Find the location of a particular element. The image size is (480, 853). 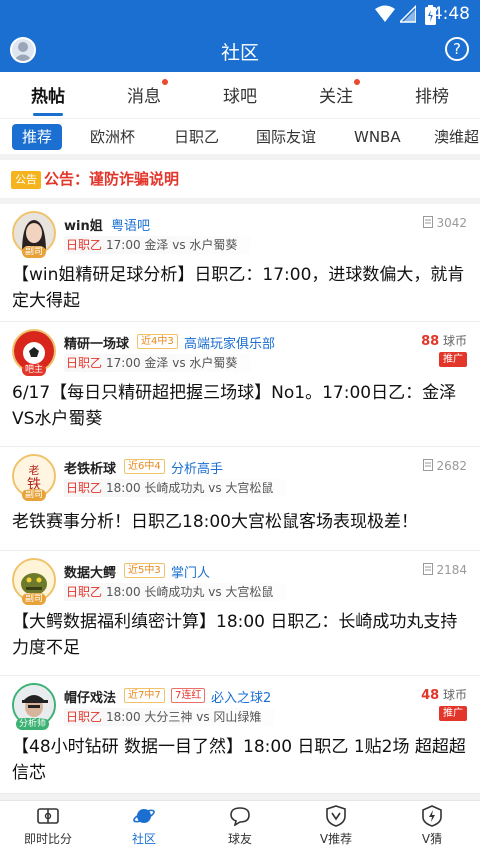

author-name: 帽仔戏法 is located at coordinates (90, 696).